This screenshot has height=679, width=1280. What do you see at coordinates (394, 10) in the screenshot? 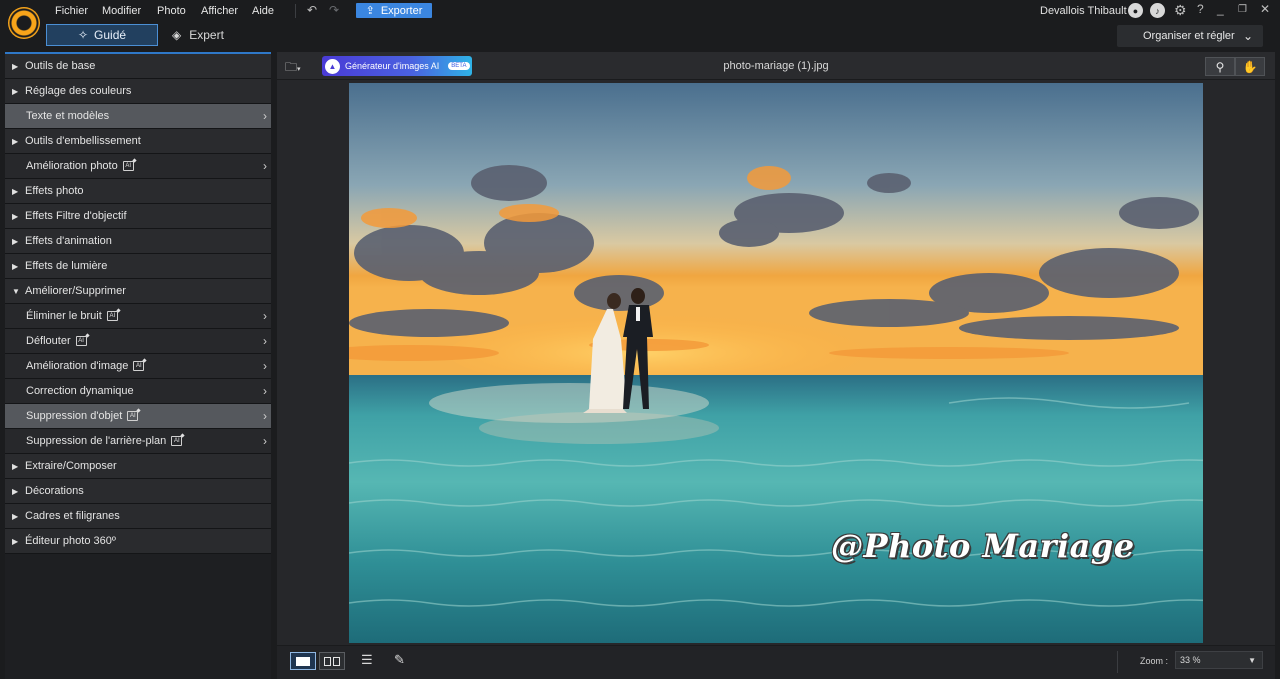
I see `export-button: ⇪ Exporter` at bounding box center [394, 10].